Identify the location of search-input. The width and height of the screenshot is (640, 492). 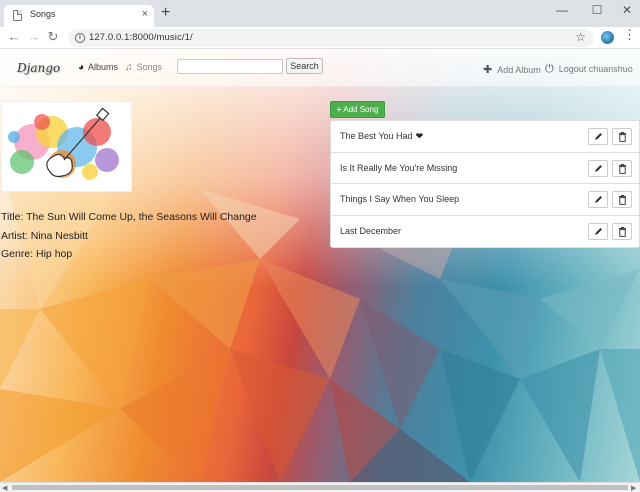
(230, 66).